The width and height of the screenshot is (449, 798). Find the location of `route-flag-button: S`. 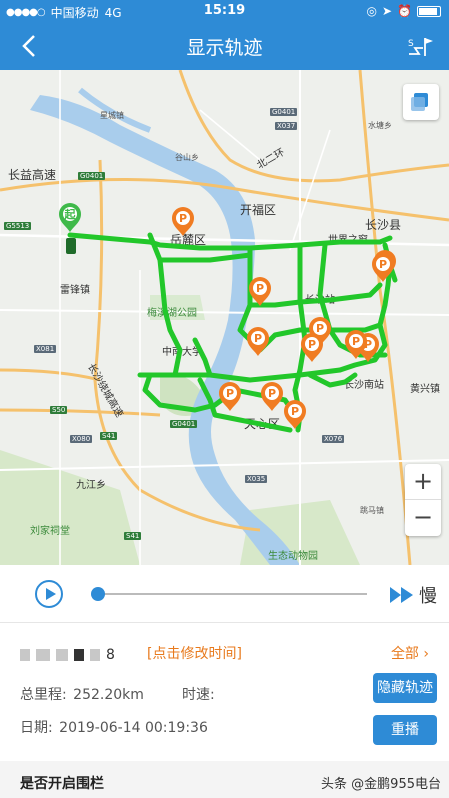

route-flag-button: S is located at coordinates (420, 46).